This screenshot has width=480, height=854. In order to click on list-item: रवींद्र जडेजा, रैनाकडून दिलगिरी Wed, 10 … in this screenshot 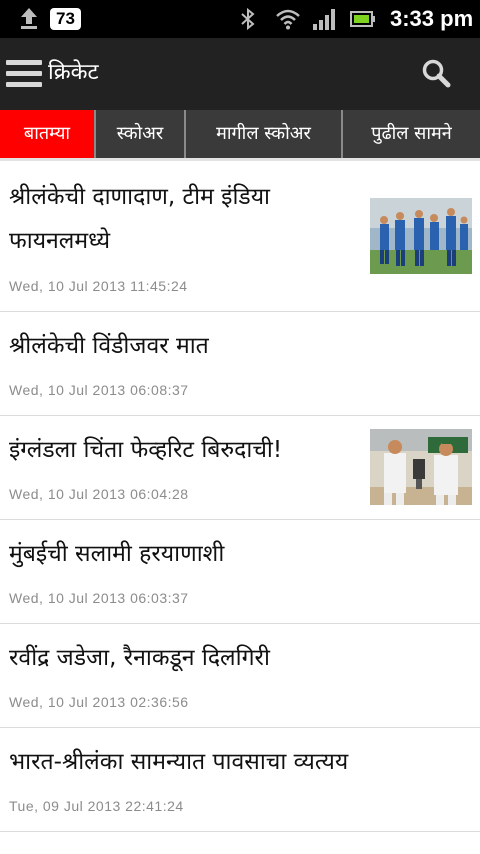, I will do `click(240, 676)`.